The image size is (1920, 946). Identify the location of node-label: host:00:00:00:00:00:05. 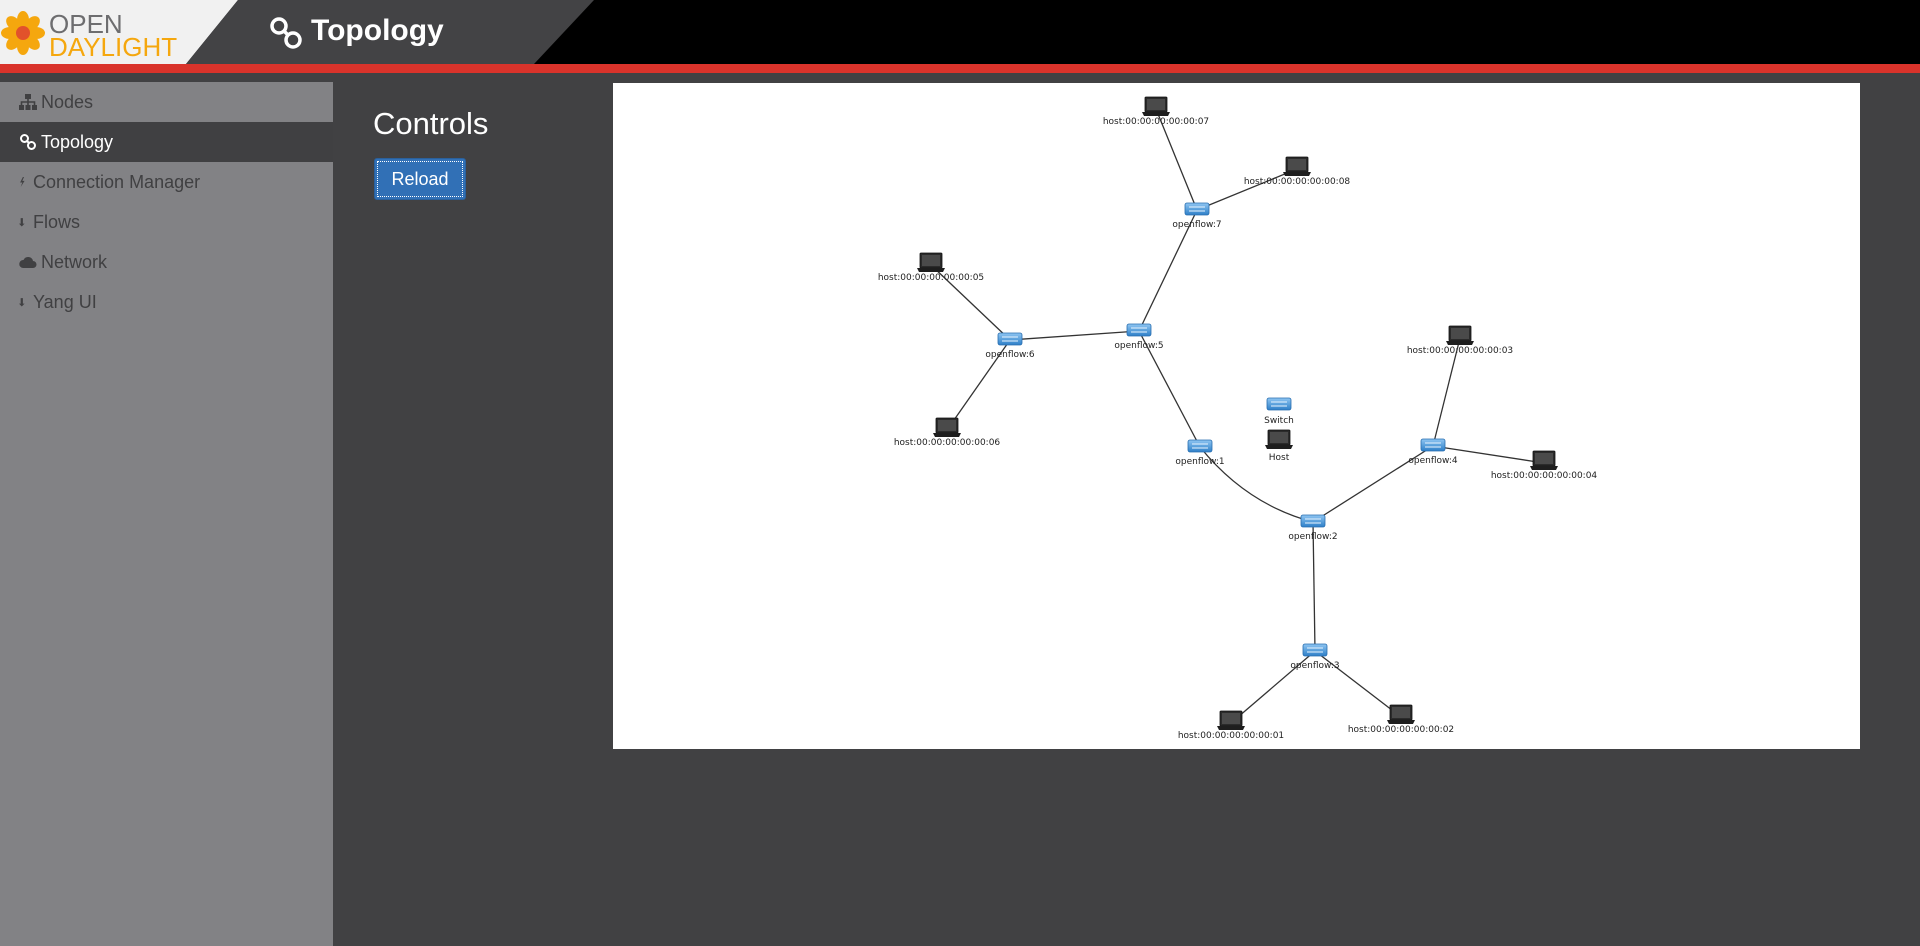
(931, 278).